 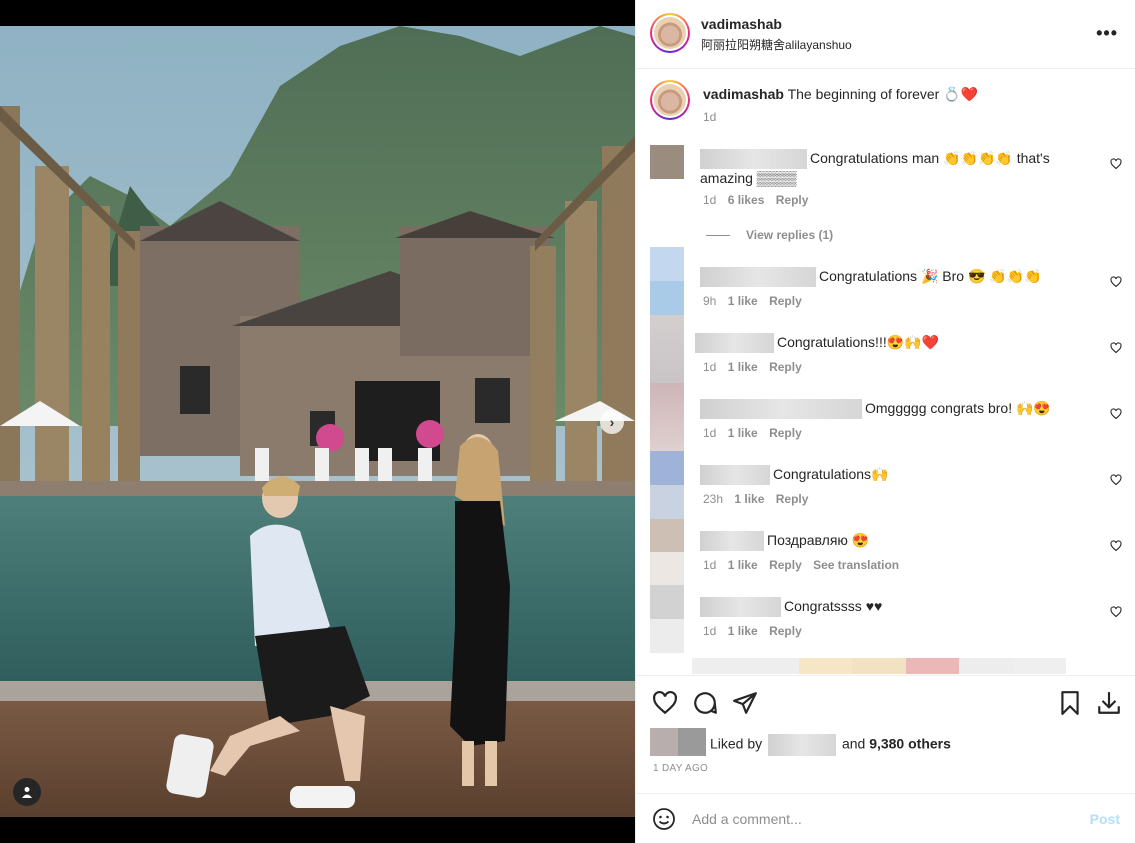 I want to click on see-translation-button: See translation, so click(x=856, y=565).